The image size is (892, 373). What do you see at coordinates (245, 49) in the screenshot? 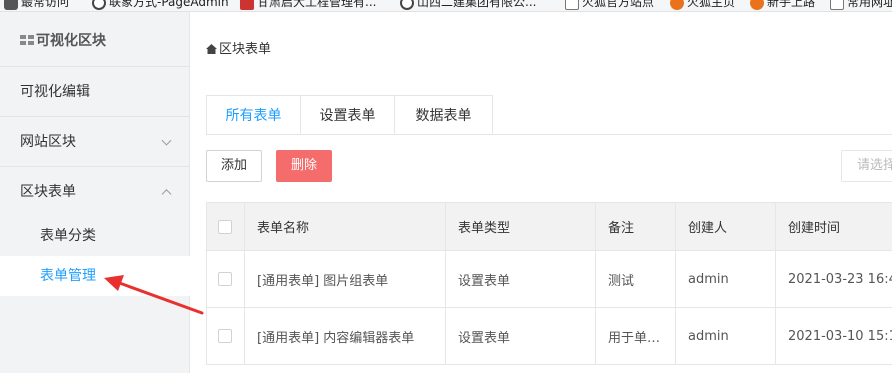
I see `breadcrumb-label: 区块表单` at bounding box center [245, 49].